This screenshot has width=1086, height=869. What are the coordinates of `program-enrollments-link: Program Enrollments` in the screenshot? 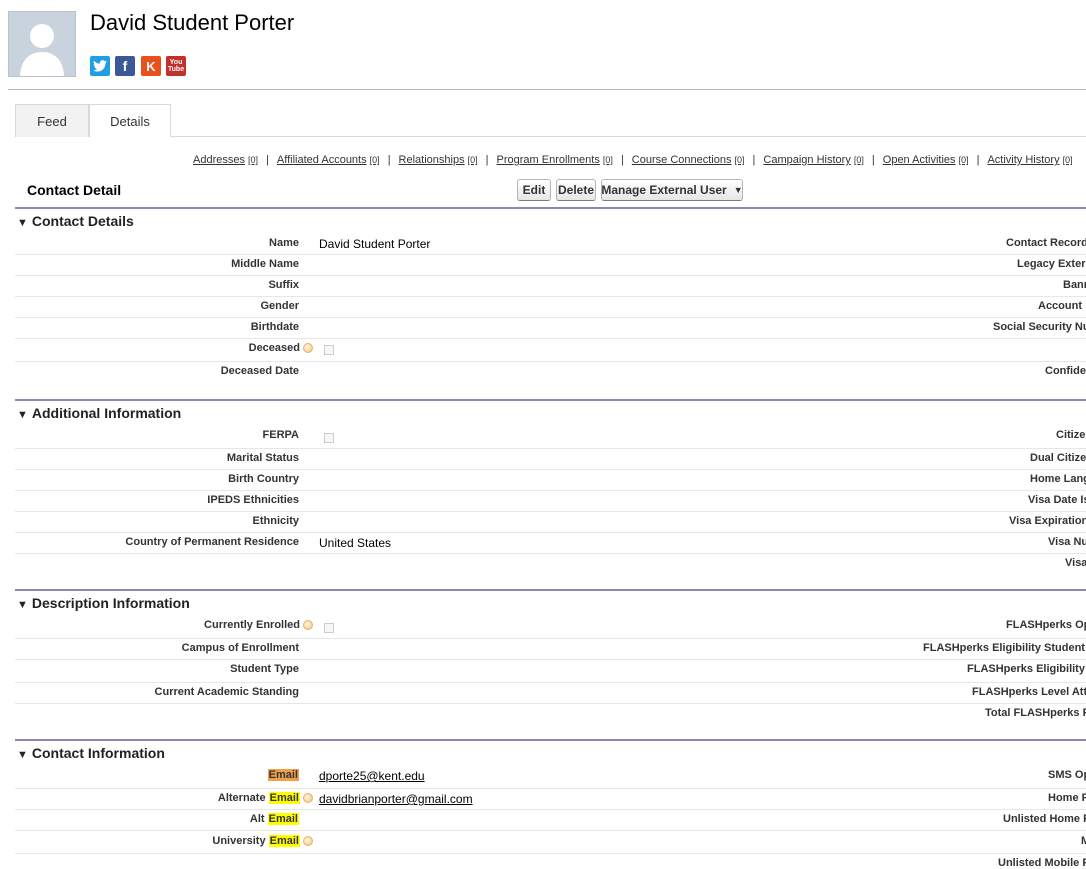 It's located at (548, 160).